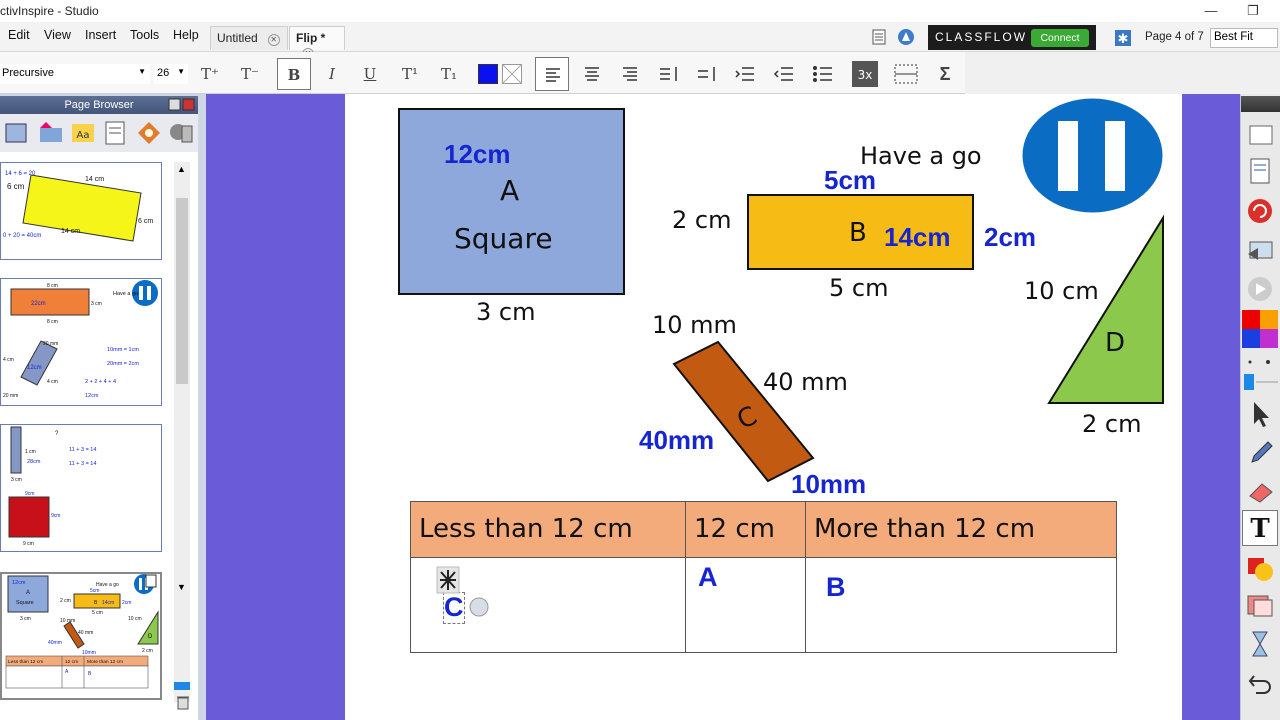 This screenshot has height=720, width=1280. What do you see at coordinates (370, 74) in the screenshot?
I see `underline-button: U` at bounding box center [370, 74].